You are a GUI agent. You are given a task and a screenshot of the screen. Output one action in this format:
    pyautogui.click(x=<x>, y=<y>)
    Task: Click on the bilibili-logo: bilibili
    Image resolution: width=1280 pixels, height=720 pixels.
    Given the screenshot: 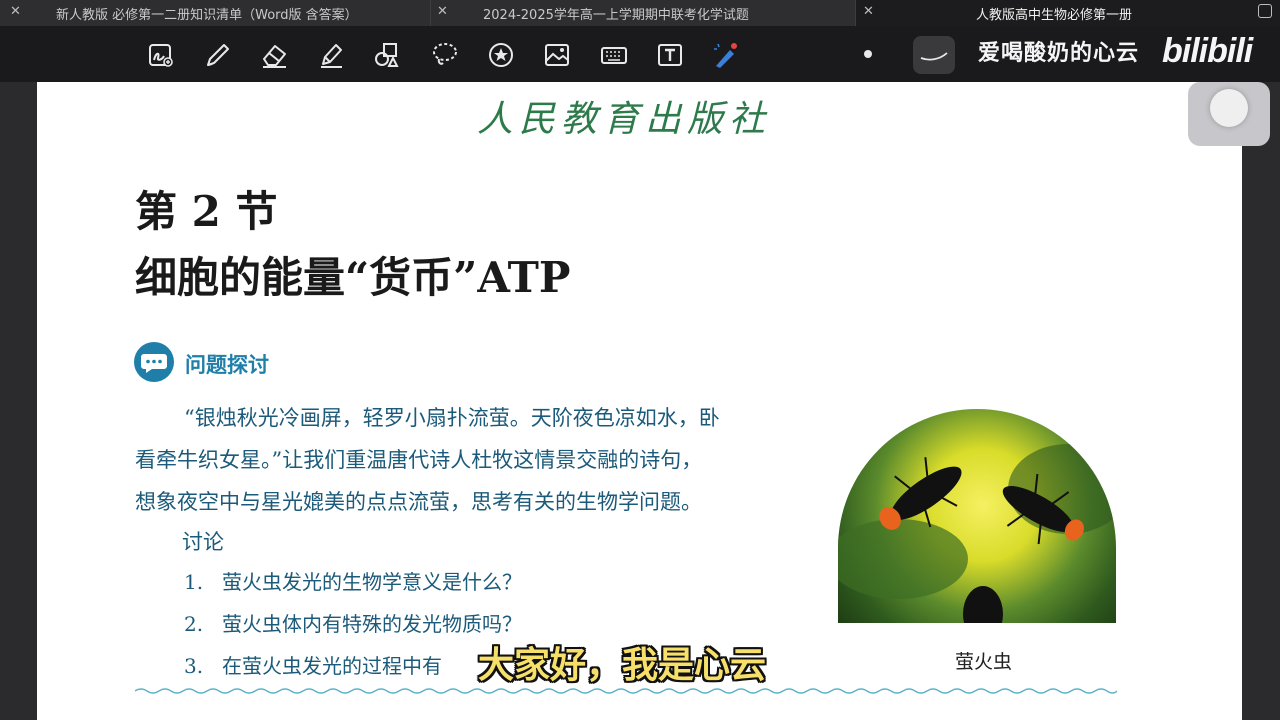 What is the action you would take?
    pyautogui.click(x=1207, y=51)
    